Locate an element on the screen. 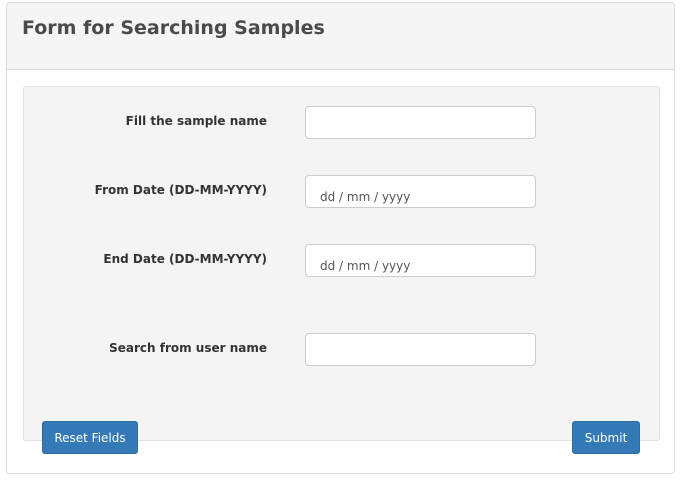 Image resolution: width=683 pixels, height=484 pixels. end-date-label: End Date (DD-MM-YYYY) is located at coordinates (185, 259).